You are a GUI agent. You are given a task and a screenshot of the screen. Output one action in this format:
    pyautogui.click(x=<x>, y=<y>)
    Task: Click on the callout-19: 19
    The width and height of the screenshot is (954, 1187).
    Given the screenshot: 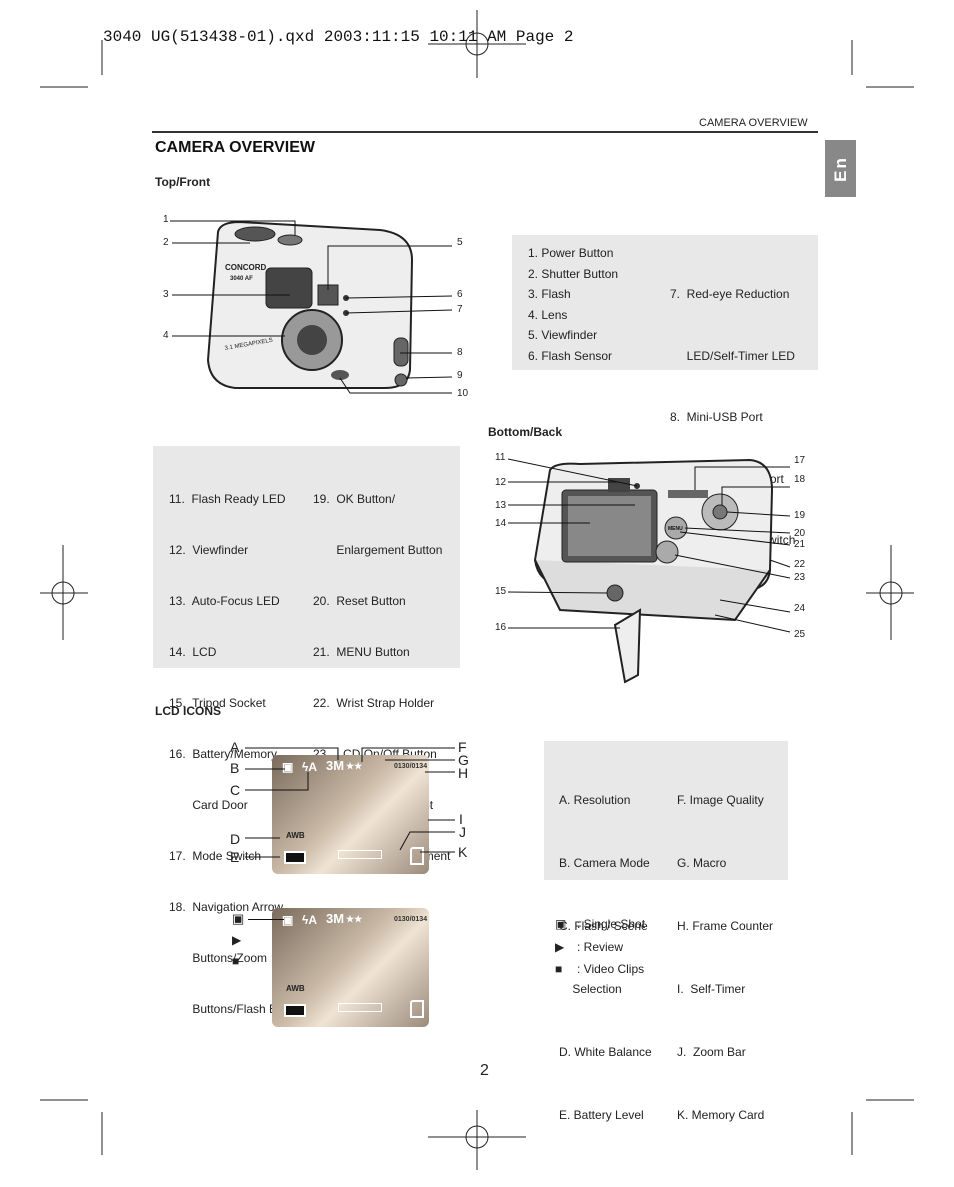 What is the action you would take?
    pyautogui.click(x=800, y=515)
    